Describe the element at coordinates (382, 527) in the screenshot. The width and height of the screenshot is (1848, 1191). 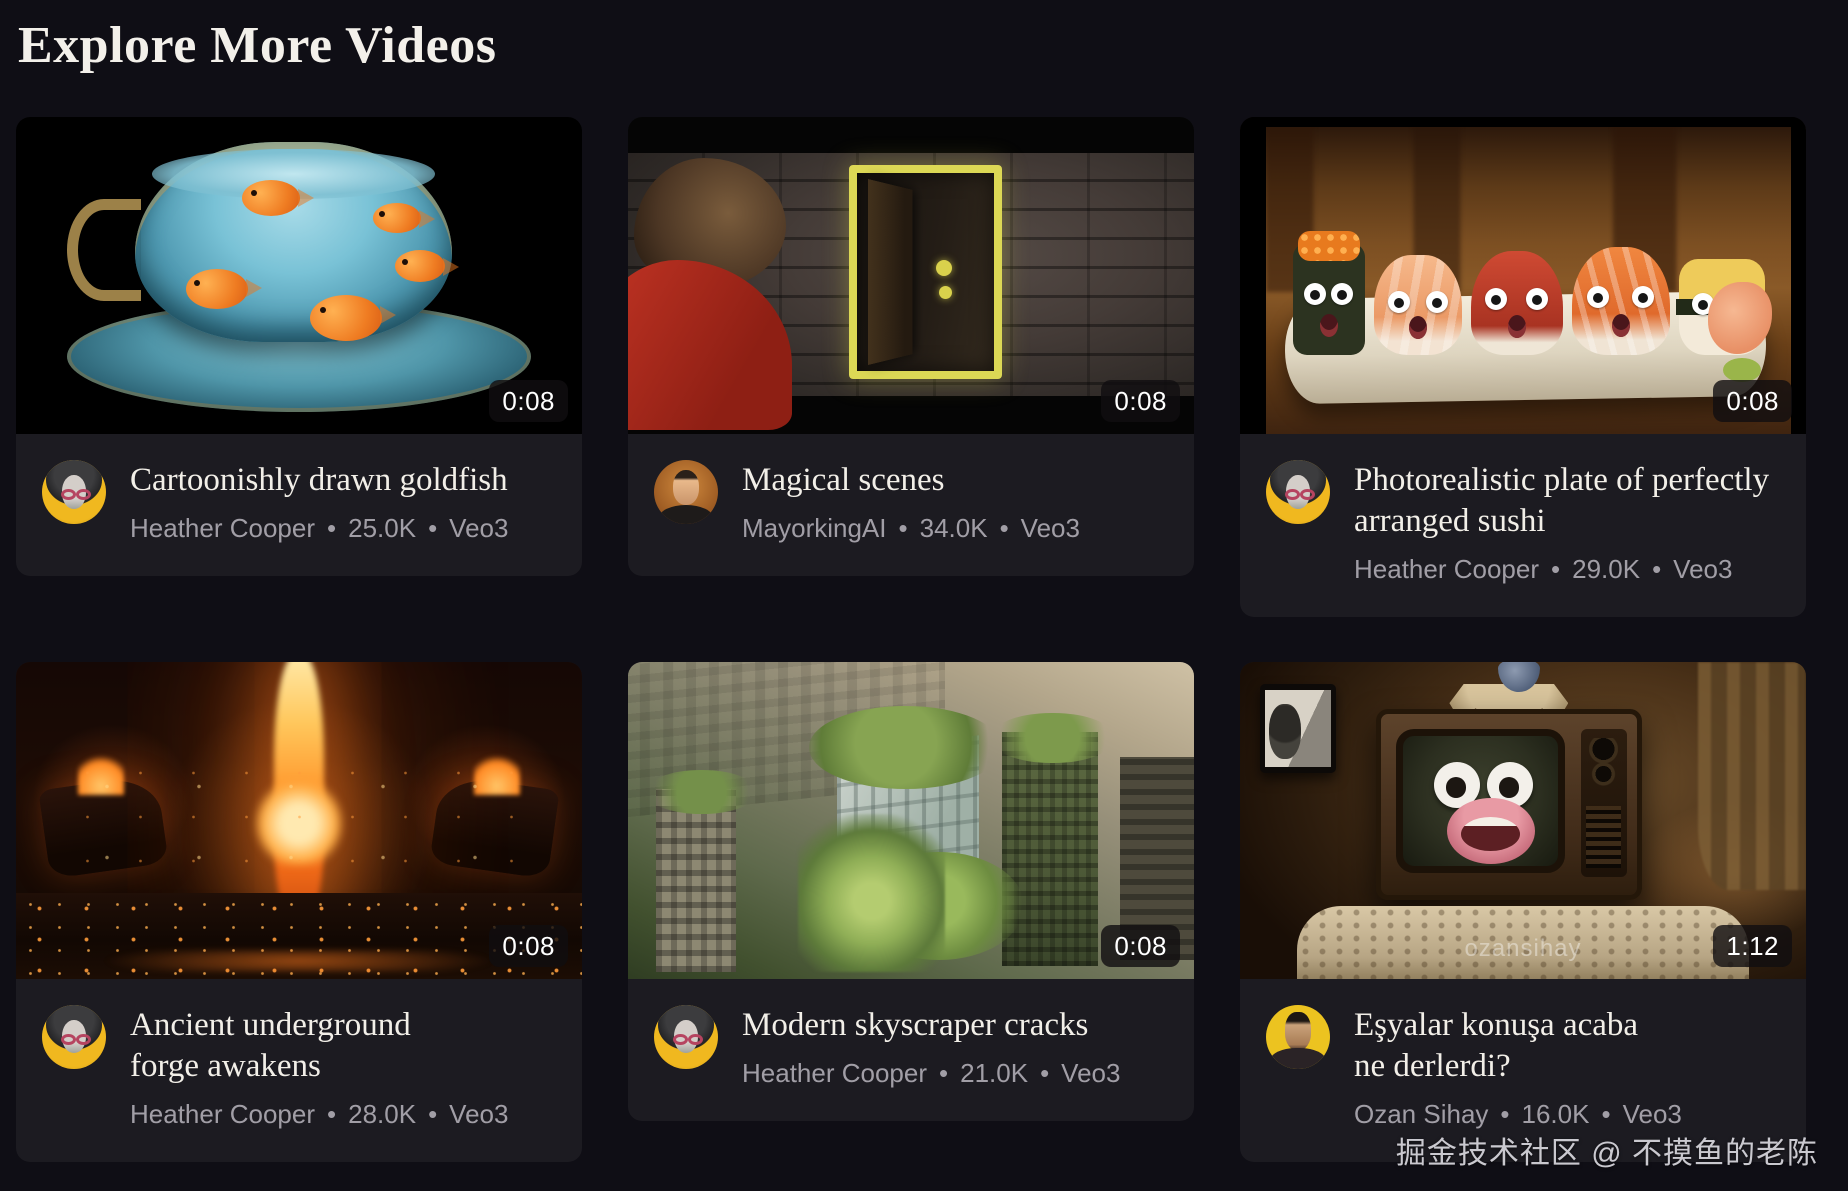
I see `view-count: 25.0K` at that location.